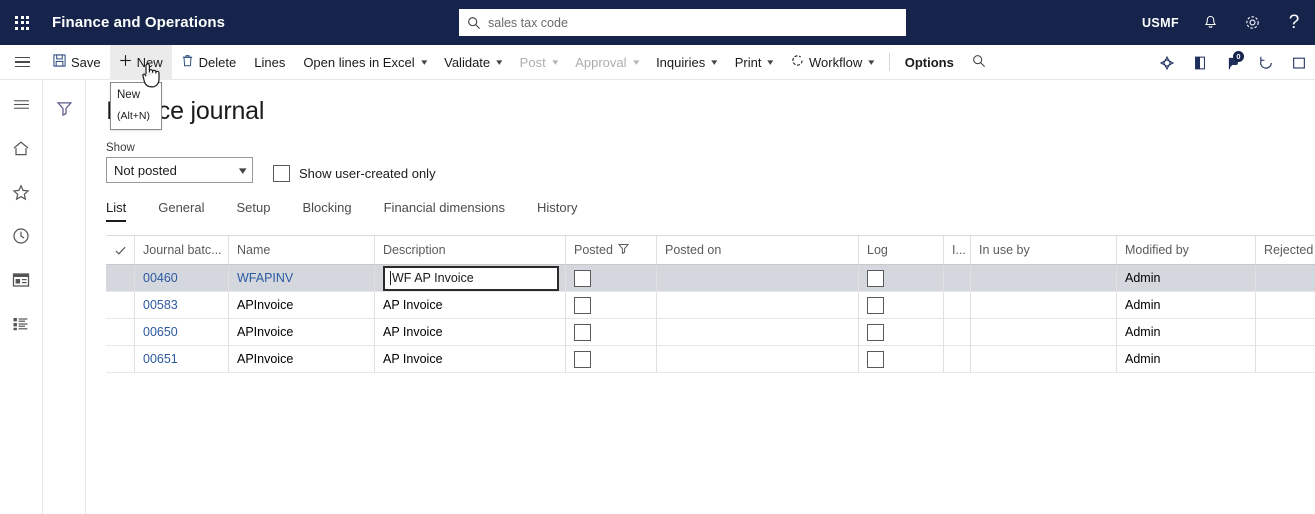 Image resolution: width=1315 pixels, height=514 pixels. I want to click on workspace-icon, so click(21, 280).